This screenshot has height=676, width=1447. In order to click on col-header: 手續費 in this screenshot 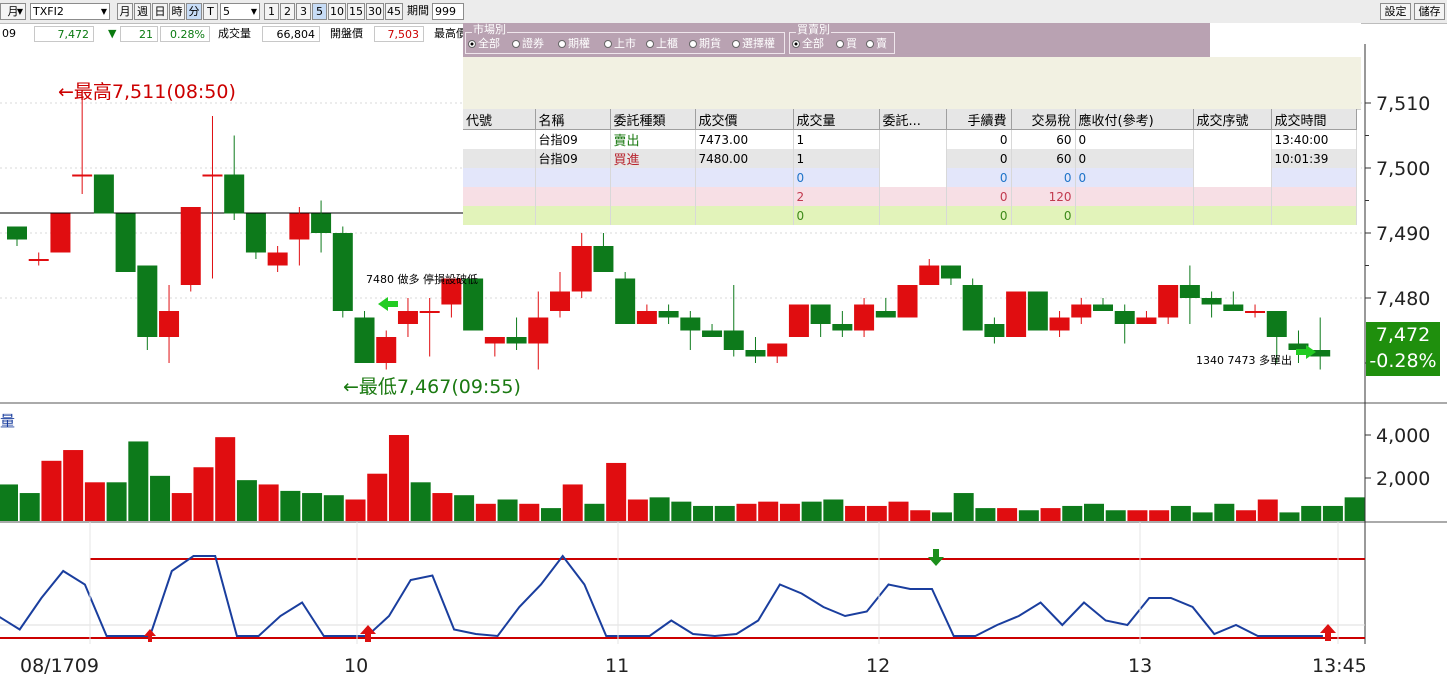, I will do `click(979, 119)`.